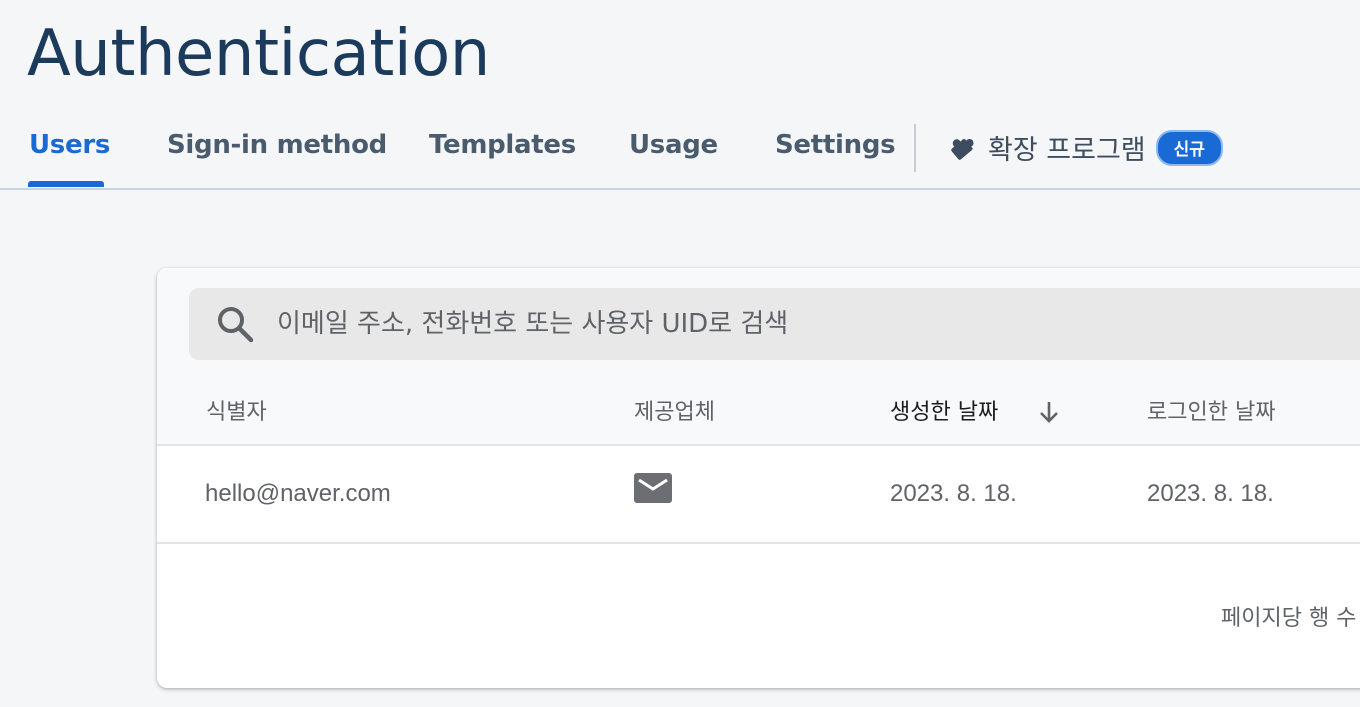  What do you see at coordinates (653, 488) in the screenshot?
I see `email-icon` at bounding box center [653, 488].